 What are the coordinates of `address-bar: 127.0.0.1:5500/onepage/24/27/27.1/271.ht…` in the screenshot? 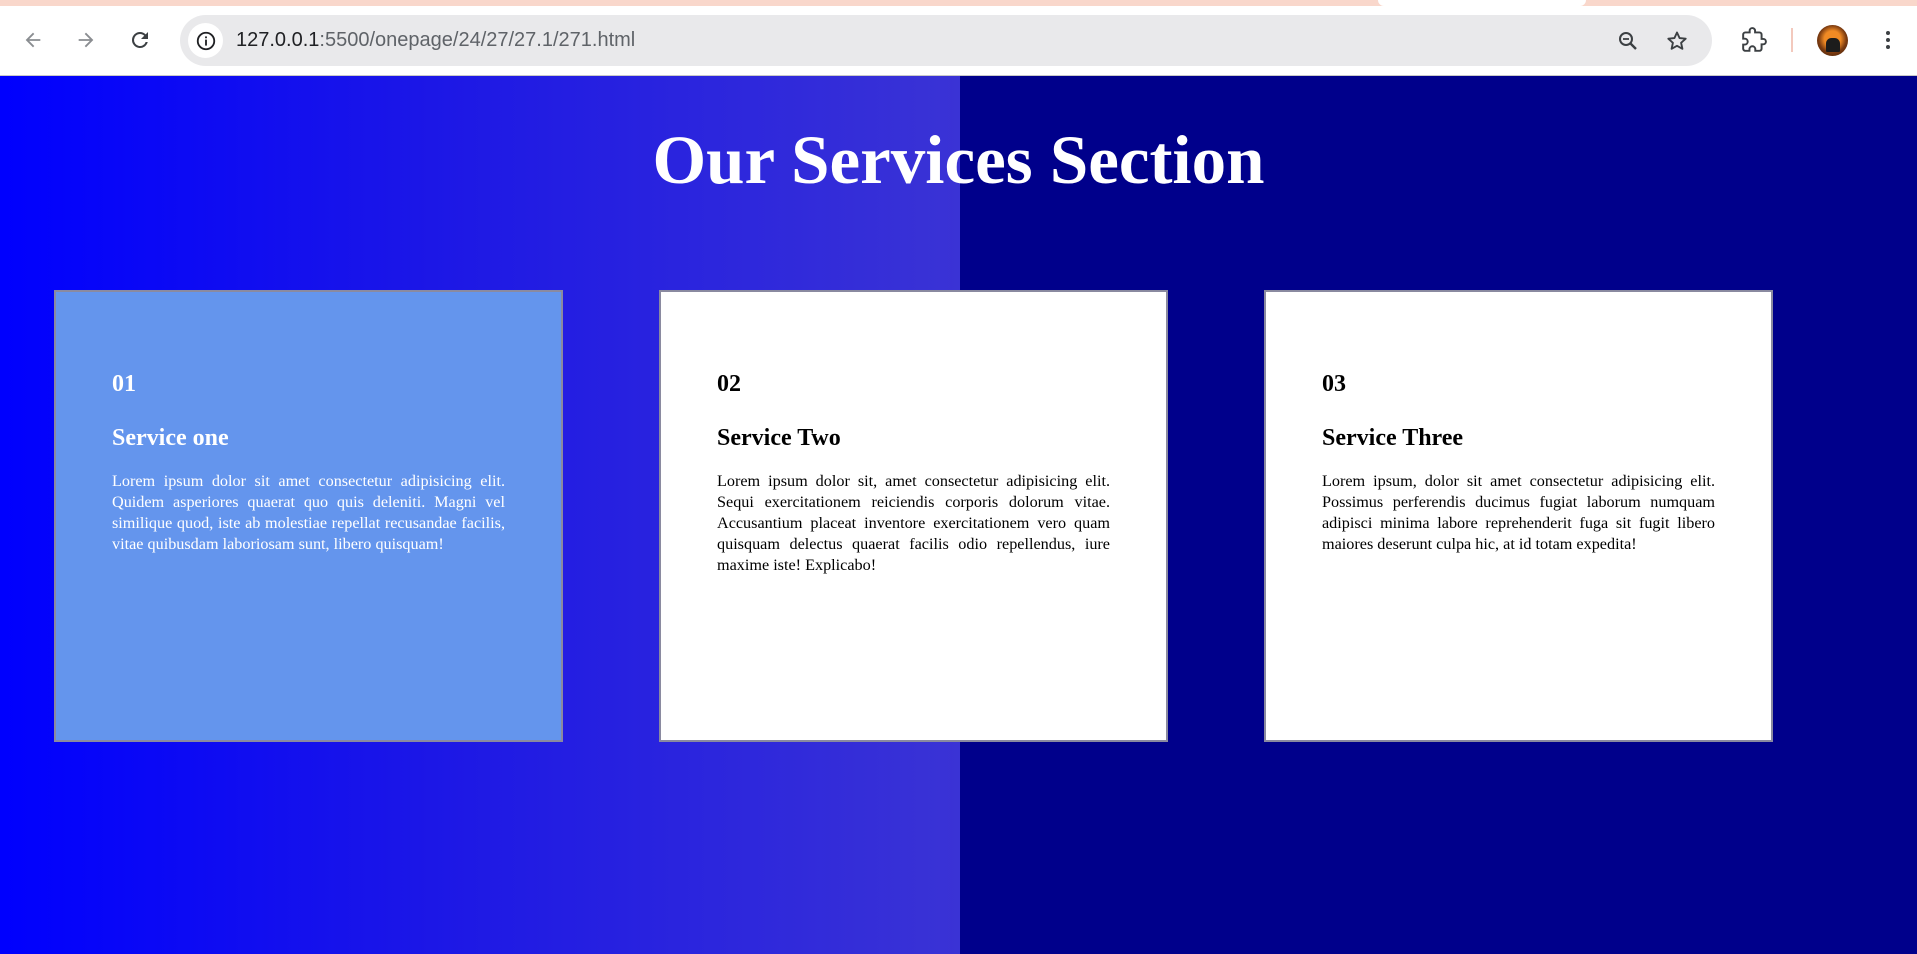 It's located at (946, 40).